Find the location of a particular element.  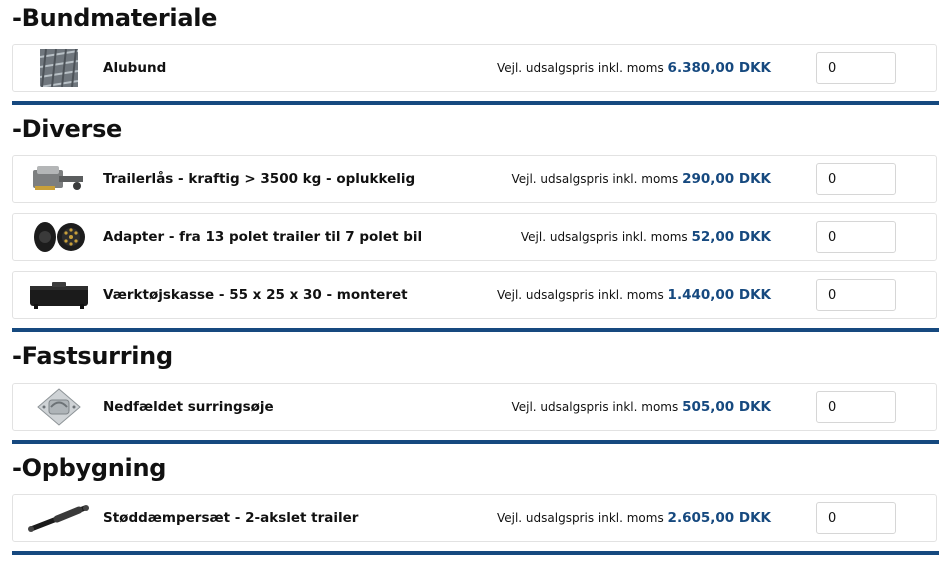

plug-adapter-icon is located at coordinates (59, 237).